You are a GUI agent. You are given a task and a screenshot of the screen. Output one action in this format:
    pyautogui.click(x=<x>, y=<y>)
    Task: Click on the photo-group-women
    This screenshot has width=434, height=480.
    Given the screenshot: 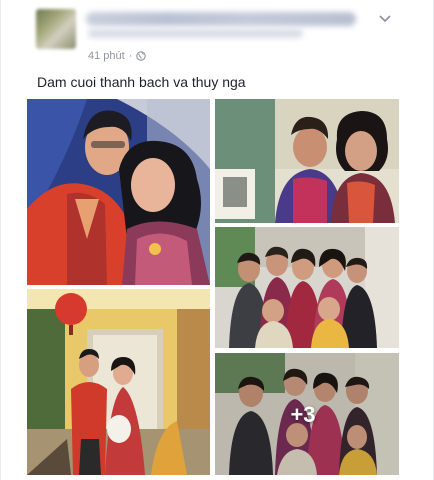 What is the action you would take?
    pyautogui.click(x=307, y=287)
    